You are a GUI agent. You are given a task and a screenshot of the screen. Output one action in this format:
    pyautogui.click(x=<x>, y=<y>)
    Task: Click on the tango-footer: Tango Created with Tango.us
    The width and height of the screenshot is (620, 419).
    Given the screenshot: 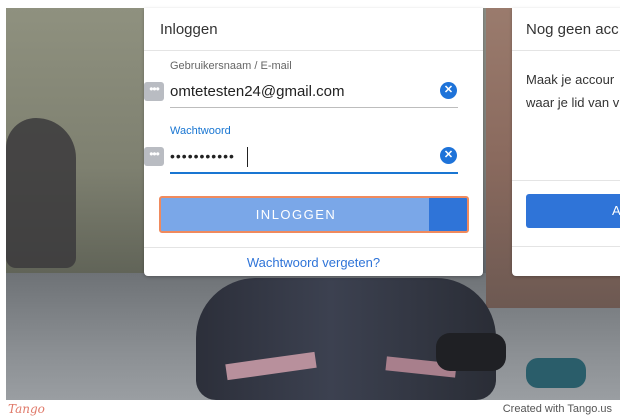 What is the action you would take?
    pyautogui.click(x=310, y=409)
    